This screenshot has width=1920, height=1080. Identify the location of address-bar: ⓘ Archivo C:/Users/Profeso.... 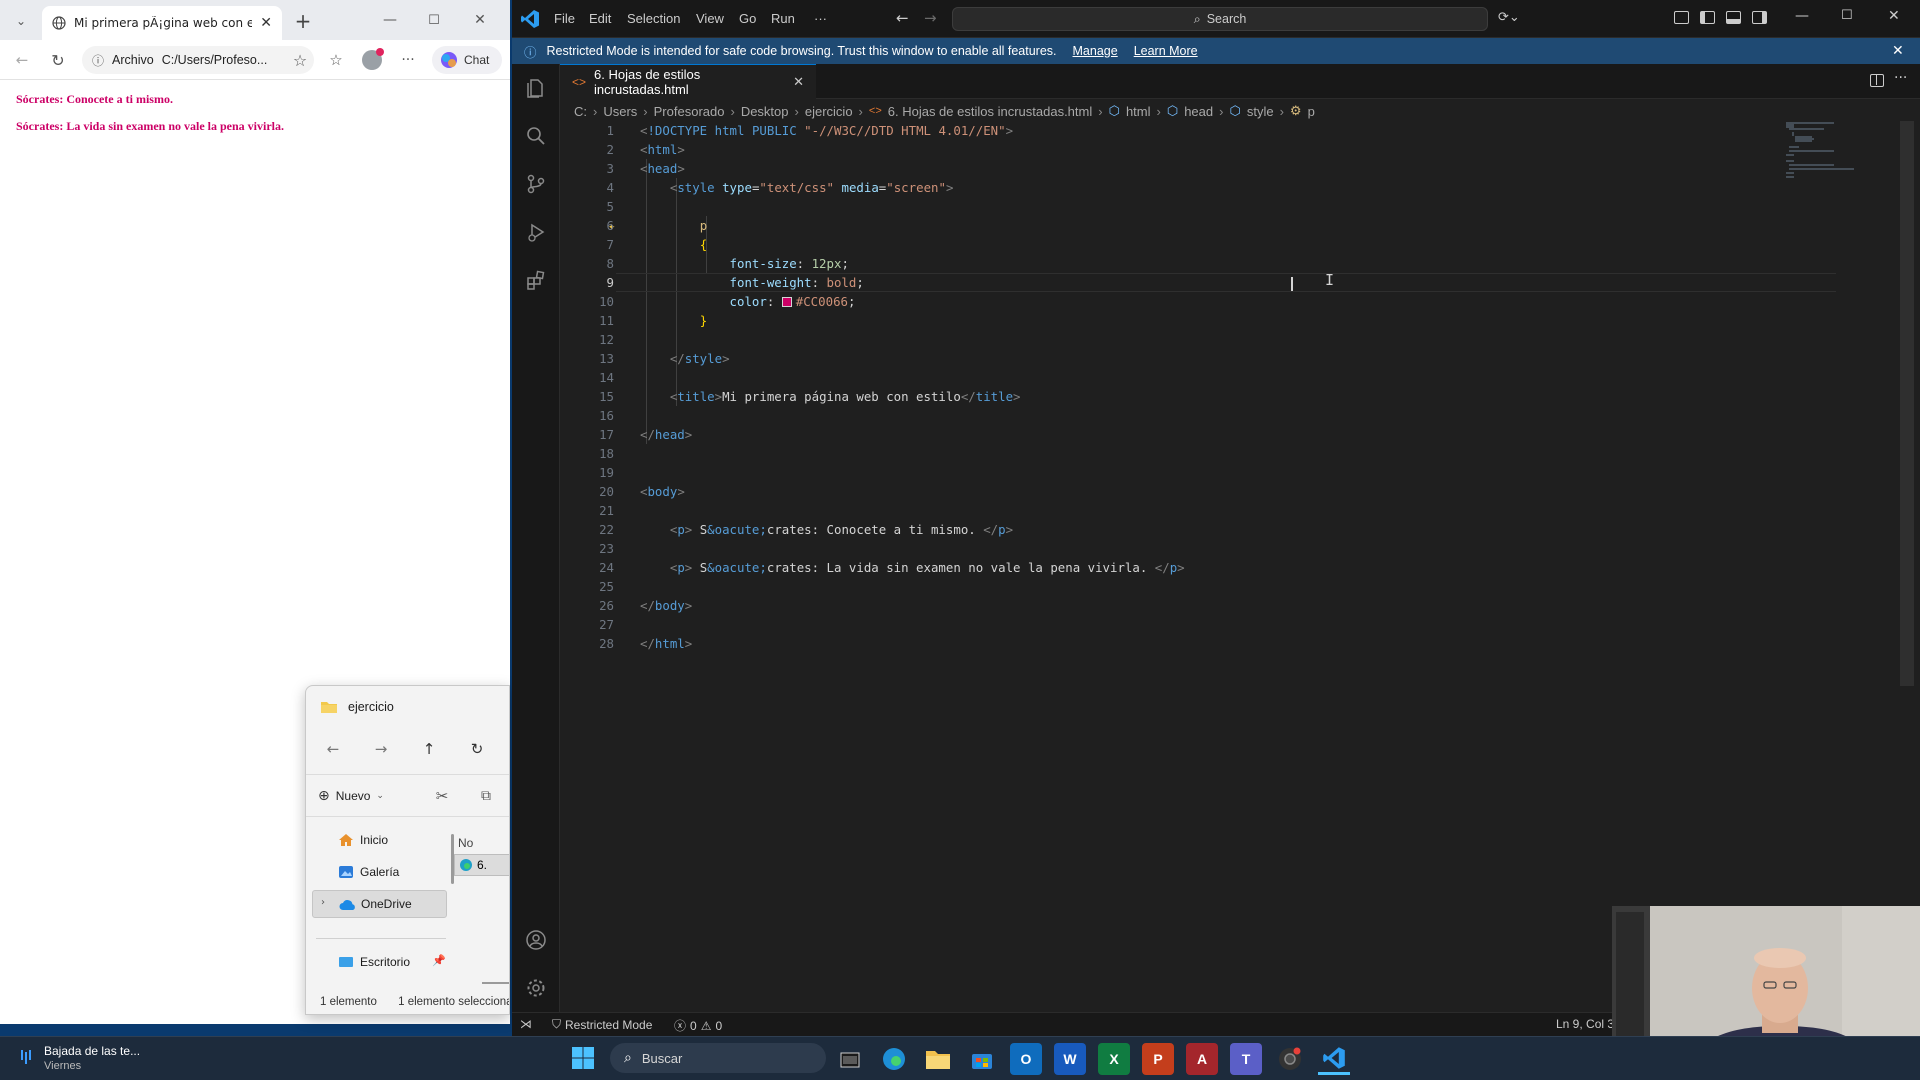
(198, 60).